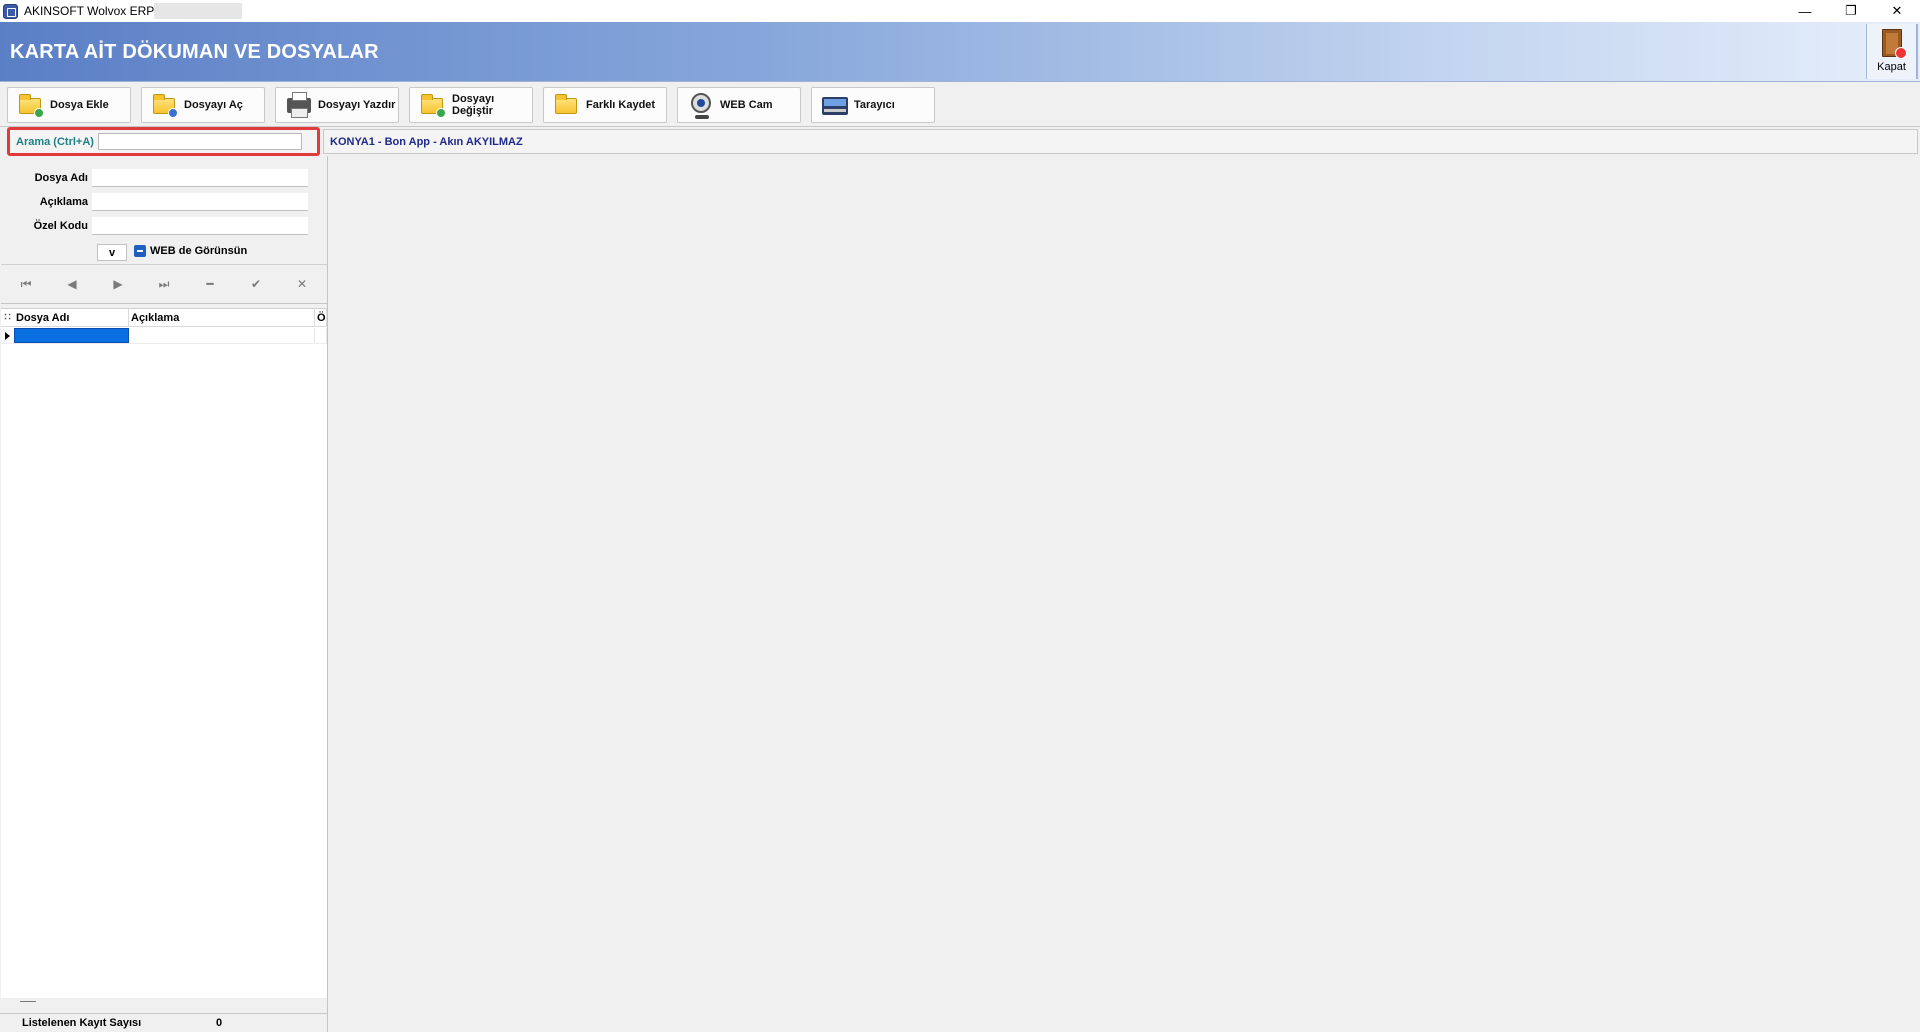 This screenshot has height=1032, width=1920. Describe the element at coordinates (426, 141) in the screenshot. I see `record-info-text: KONYA1 - Bon App - Akın AKYILMAZ` at that location.